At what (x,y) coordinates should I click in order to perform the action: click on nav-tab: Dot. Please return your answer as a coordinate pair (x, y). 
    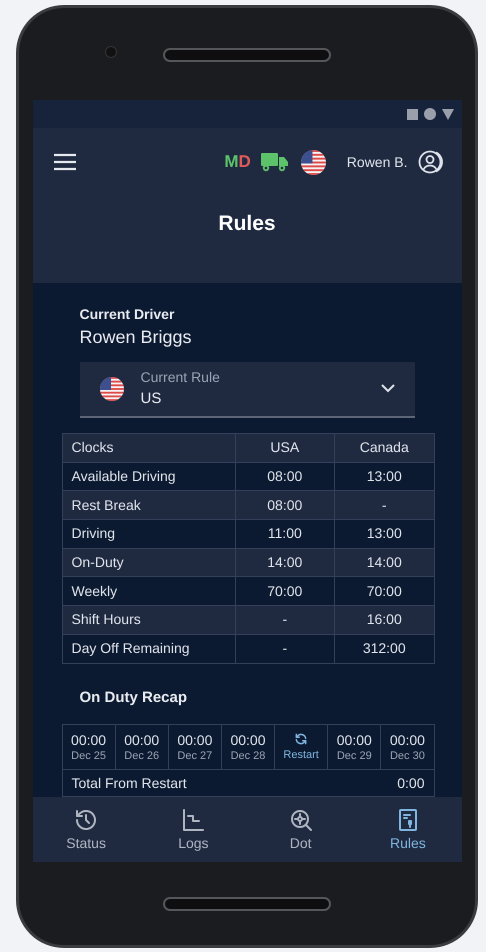
    Looking at the image, I should click on (300, 829).